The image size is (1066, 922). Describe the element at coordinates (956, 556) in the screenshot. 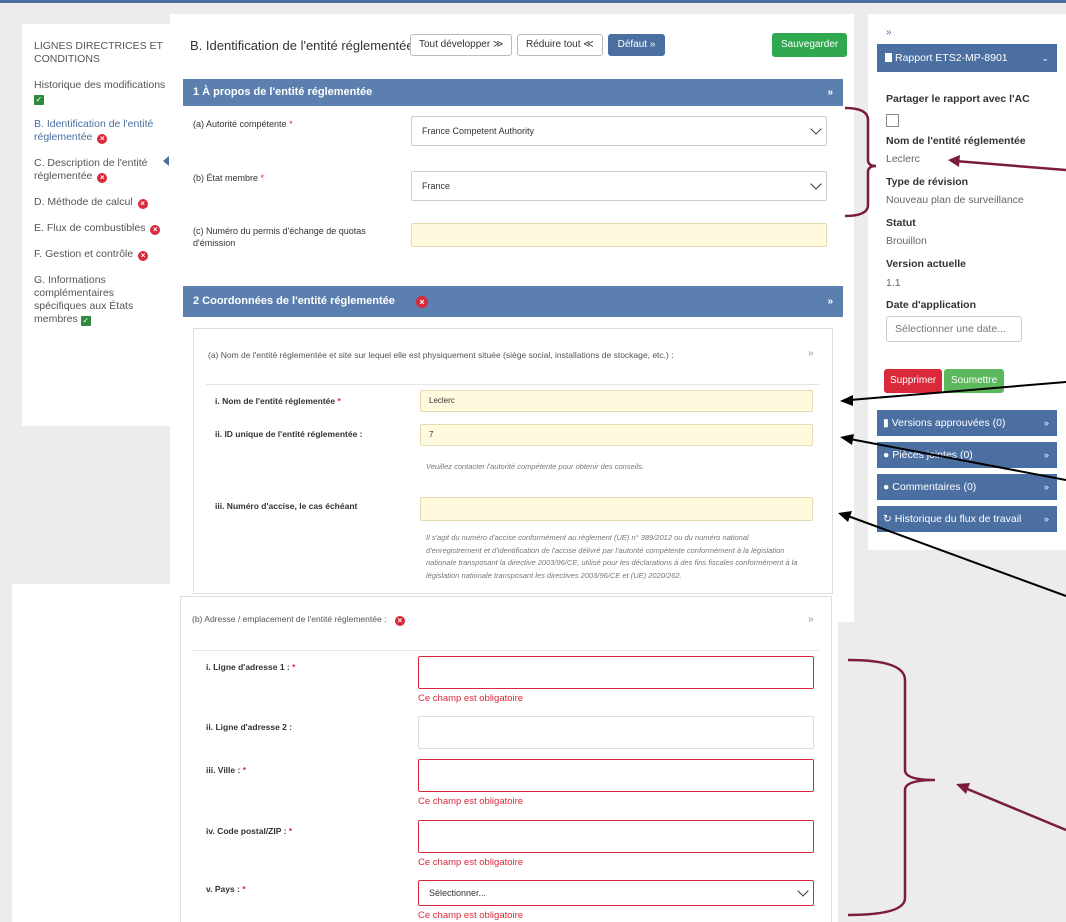

I see `arrow-excise-field` at that location.